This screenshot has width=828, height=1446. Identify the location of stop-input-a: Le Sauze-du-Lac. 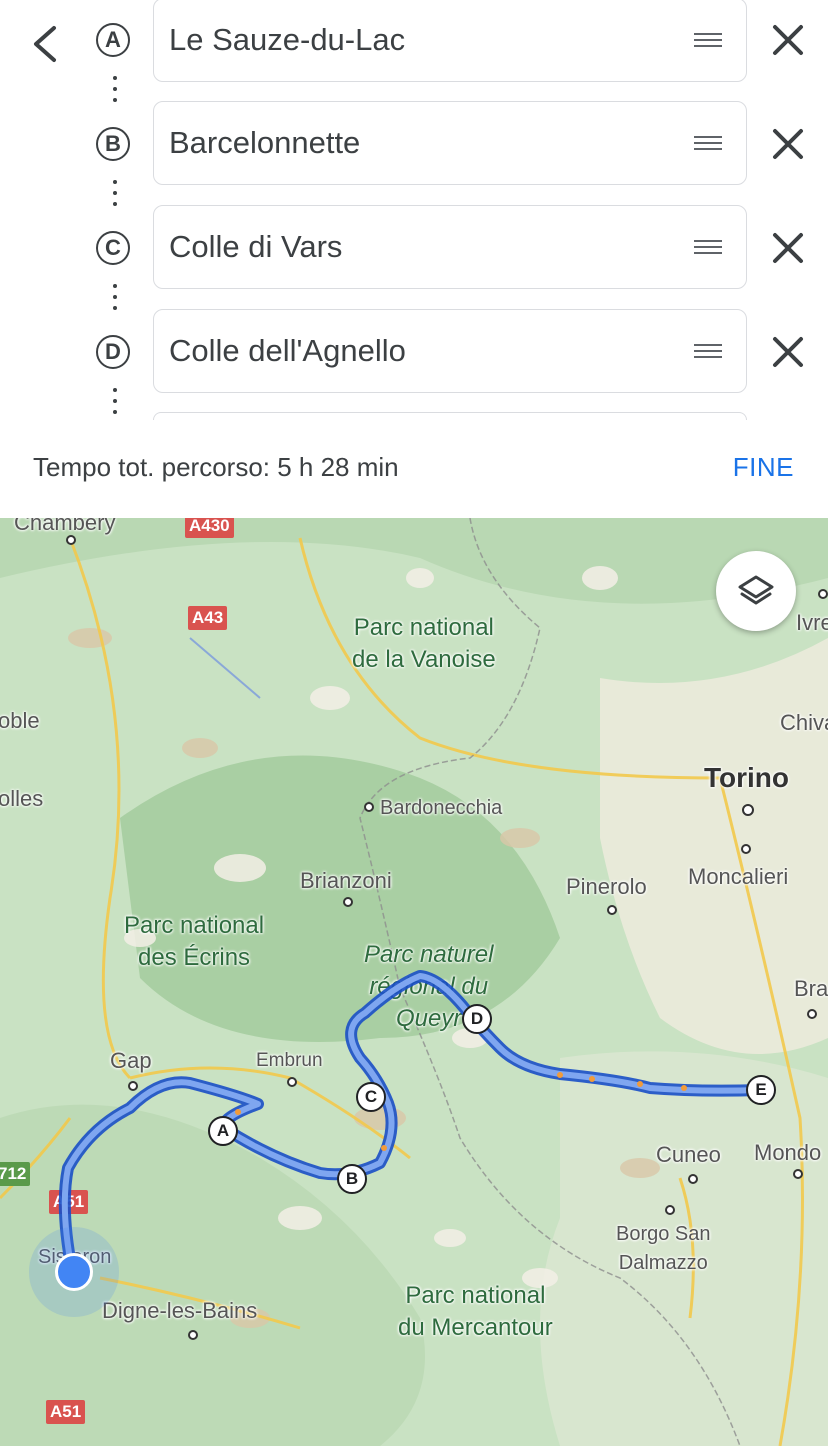
(450, 41).